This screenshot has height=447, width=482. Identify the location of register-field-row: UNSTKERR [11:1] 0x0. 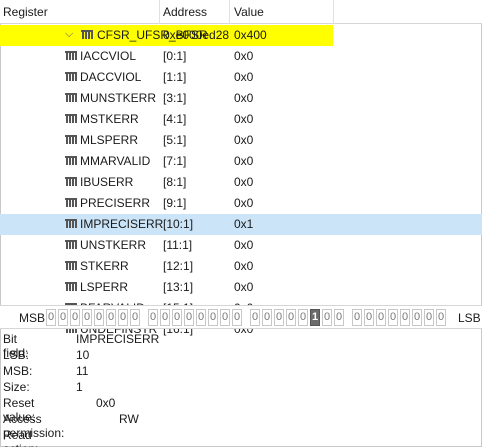
(241, 245).